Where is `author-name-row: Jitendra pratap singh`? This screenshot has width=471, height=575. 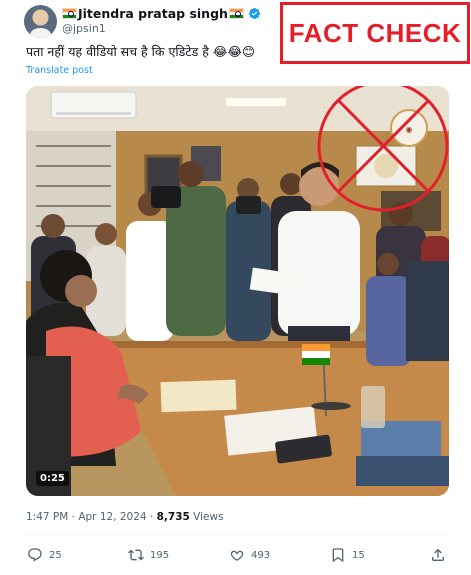 author-name-row: Jitendra pratap singh is located at coordinates (161, 13).